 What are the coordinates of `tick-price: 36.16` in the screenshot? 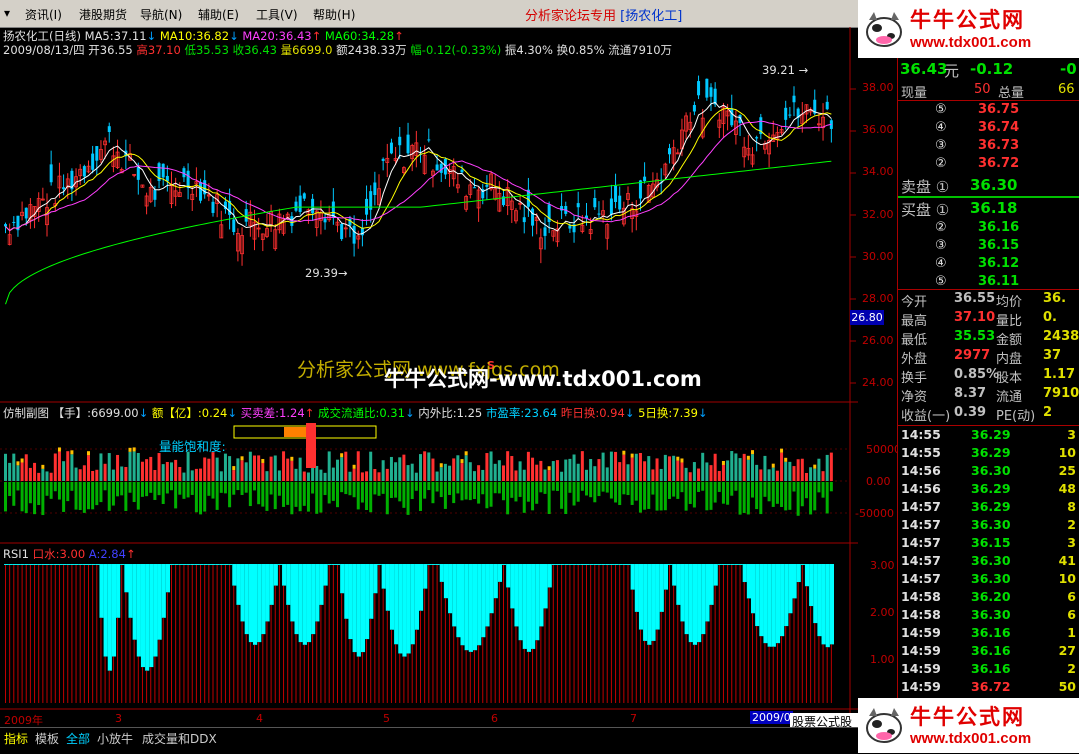 It's located at (991, 668).